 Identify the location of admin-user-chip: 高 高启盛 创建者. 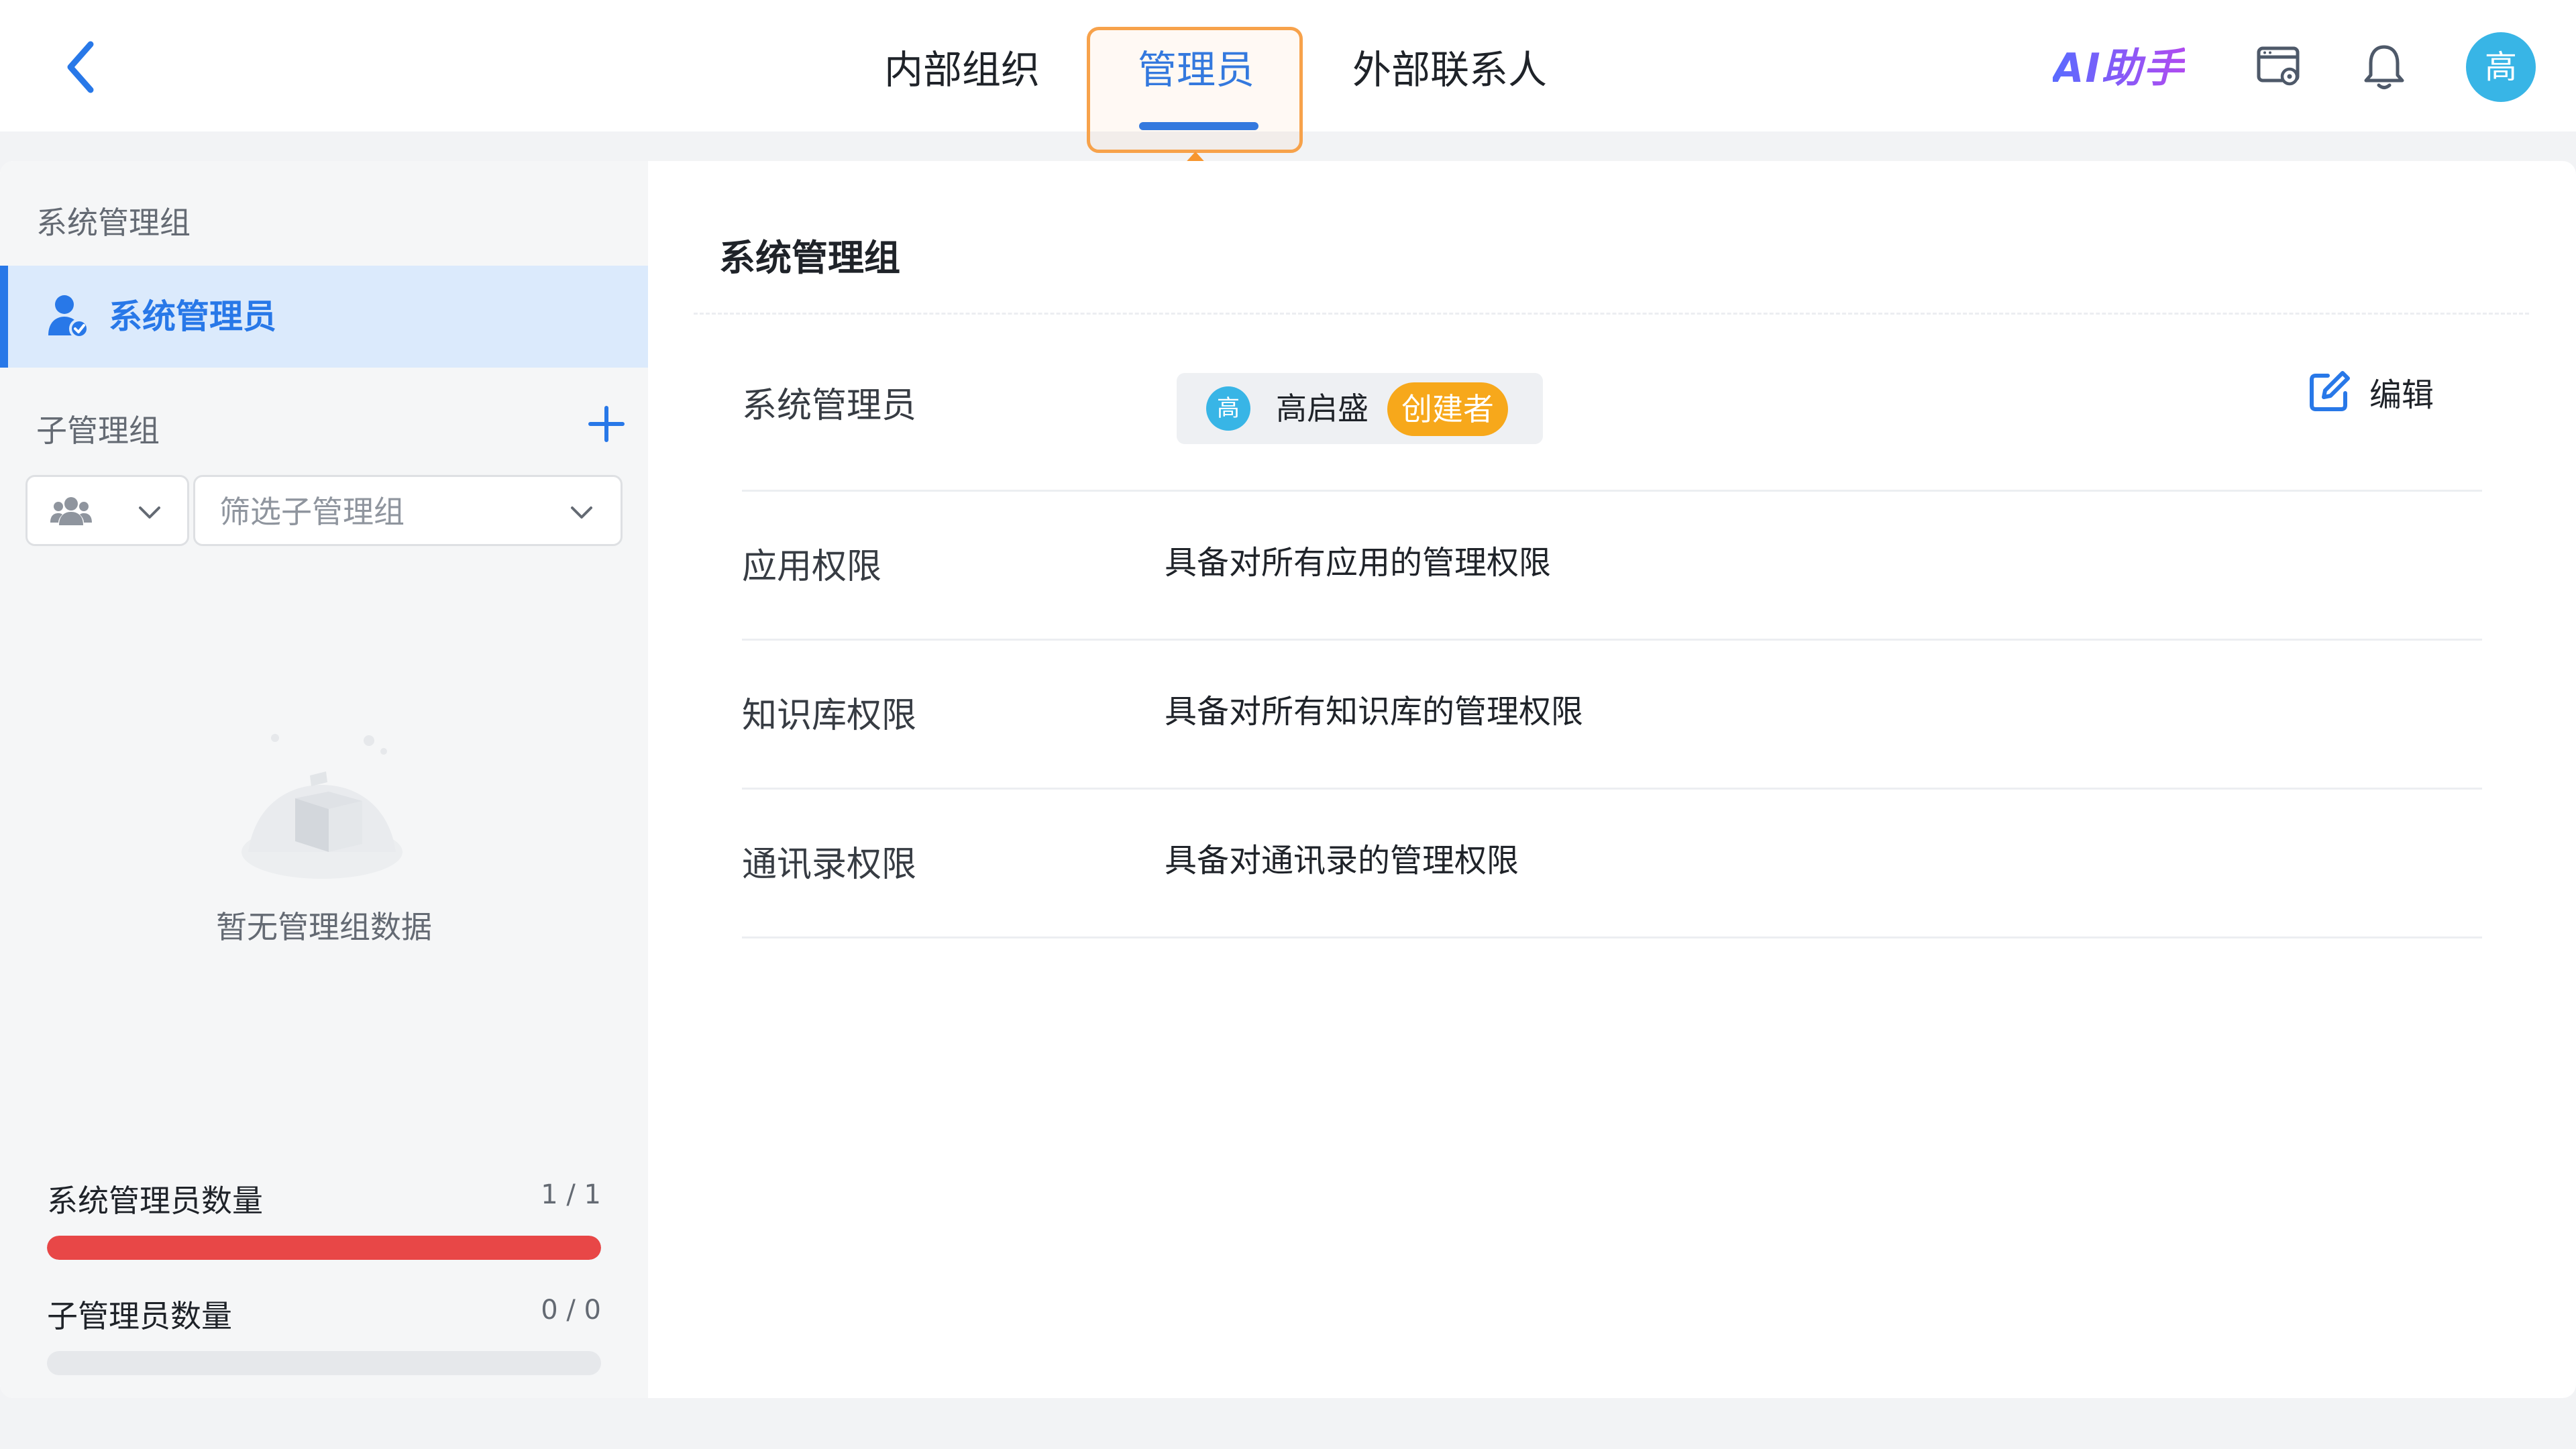
(1360, 408).